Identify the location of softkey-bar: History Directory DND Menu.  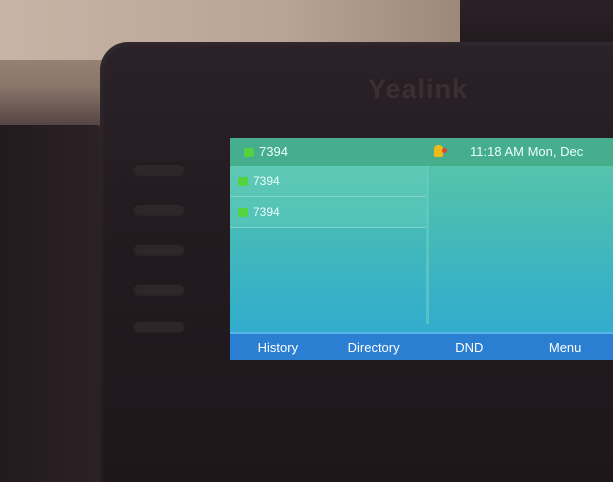
(421, 346).